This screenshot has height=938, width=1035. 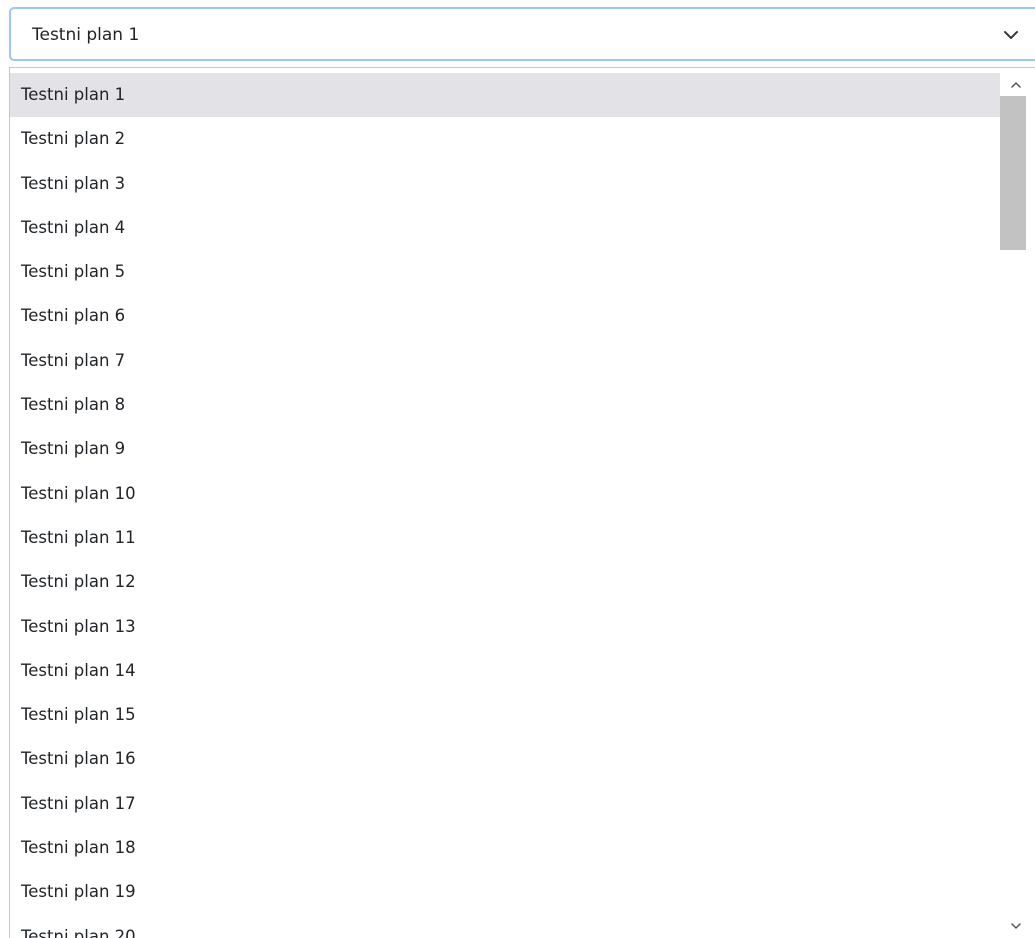 I want to click on option-item: Testni plan 3, so click(x=505, y=184).